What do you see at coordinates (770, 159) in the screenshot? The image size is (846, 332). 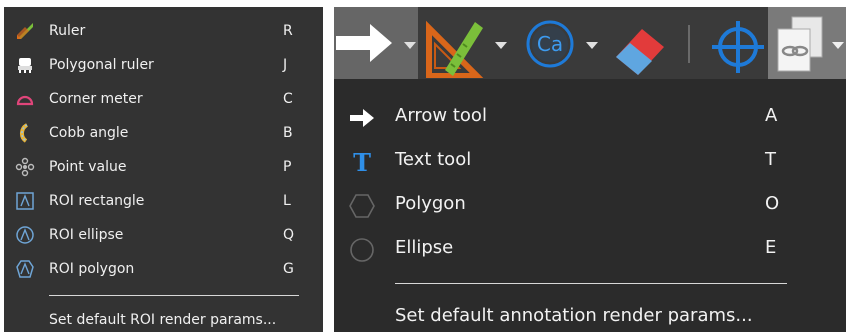 I see `shortcut-key: T` at bounding box center [770, 159].